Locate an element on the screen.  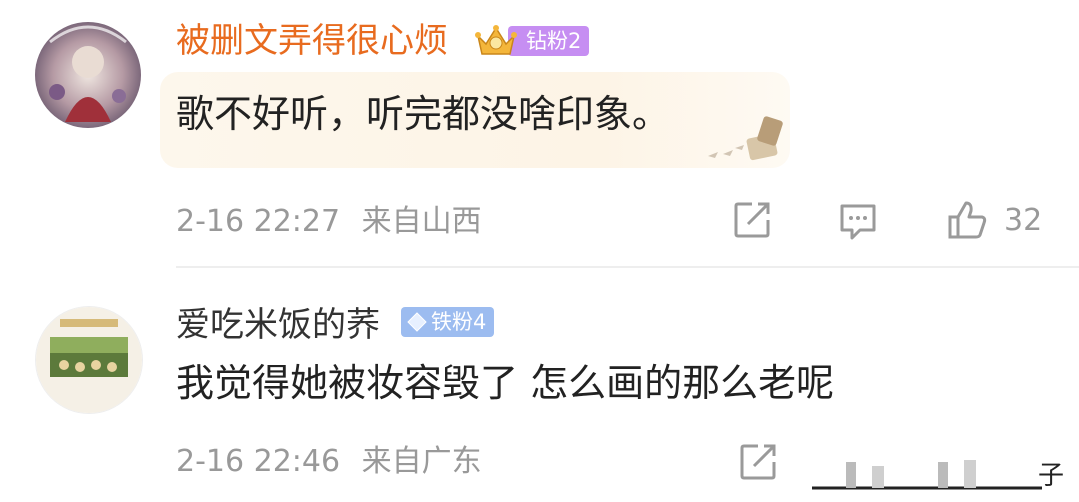
timestamp: 2-16 22:46 is located at coordinates (258, 461).